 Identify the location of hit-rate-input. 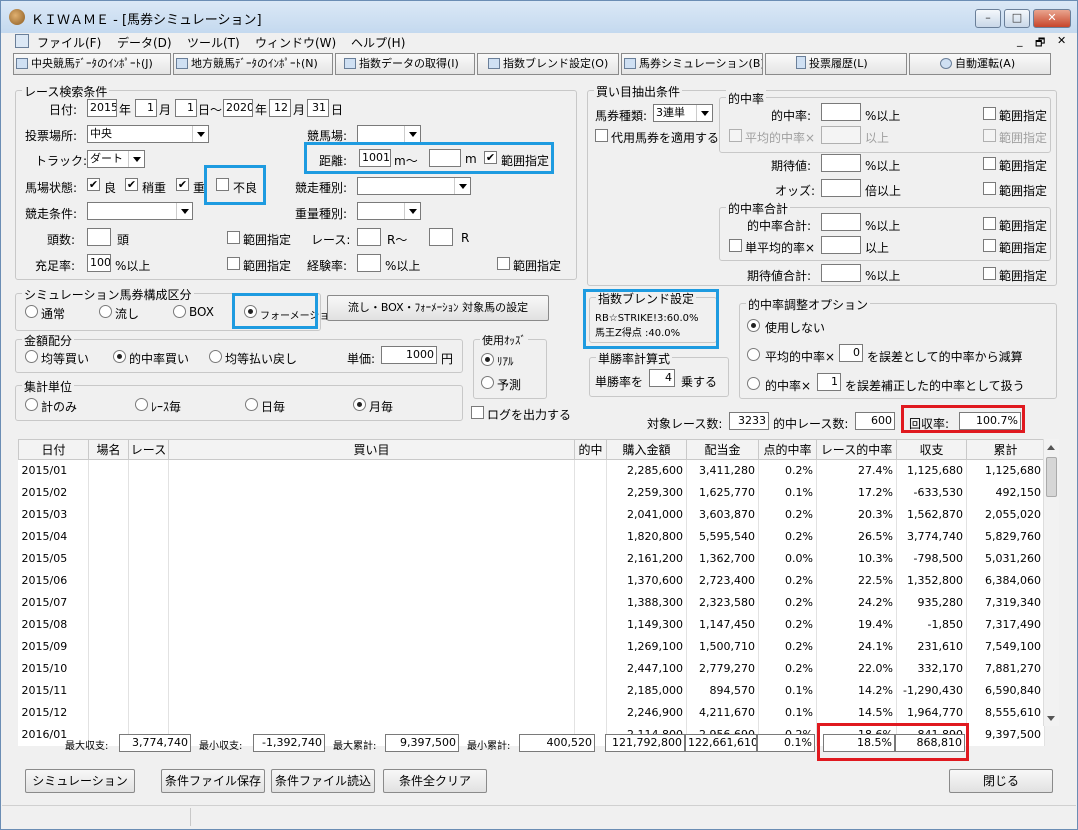
(841, 112).